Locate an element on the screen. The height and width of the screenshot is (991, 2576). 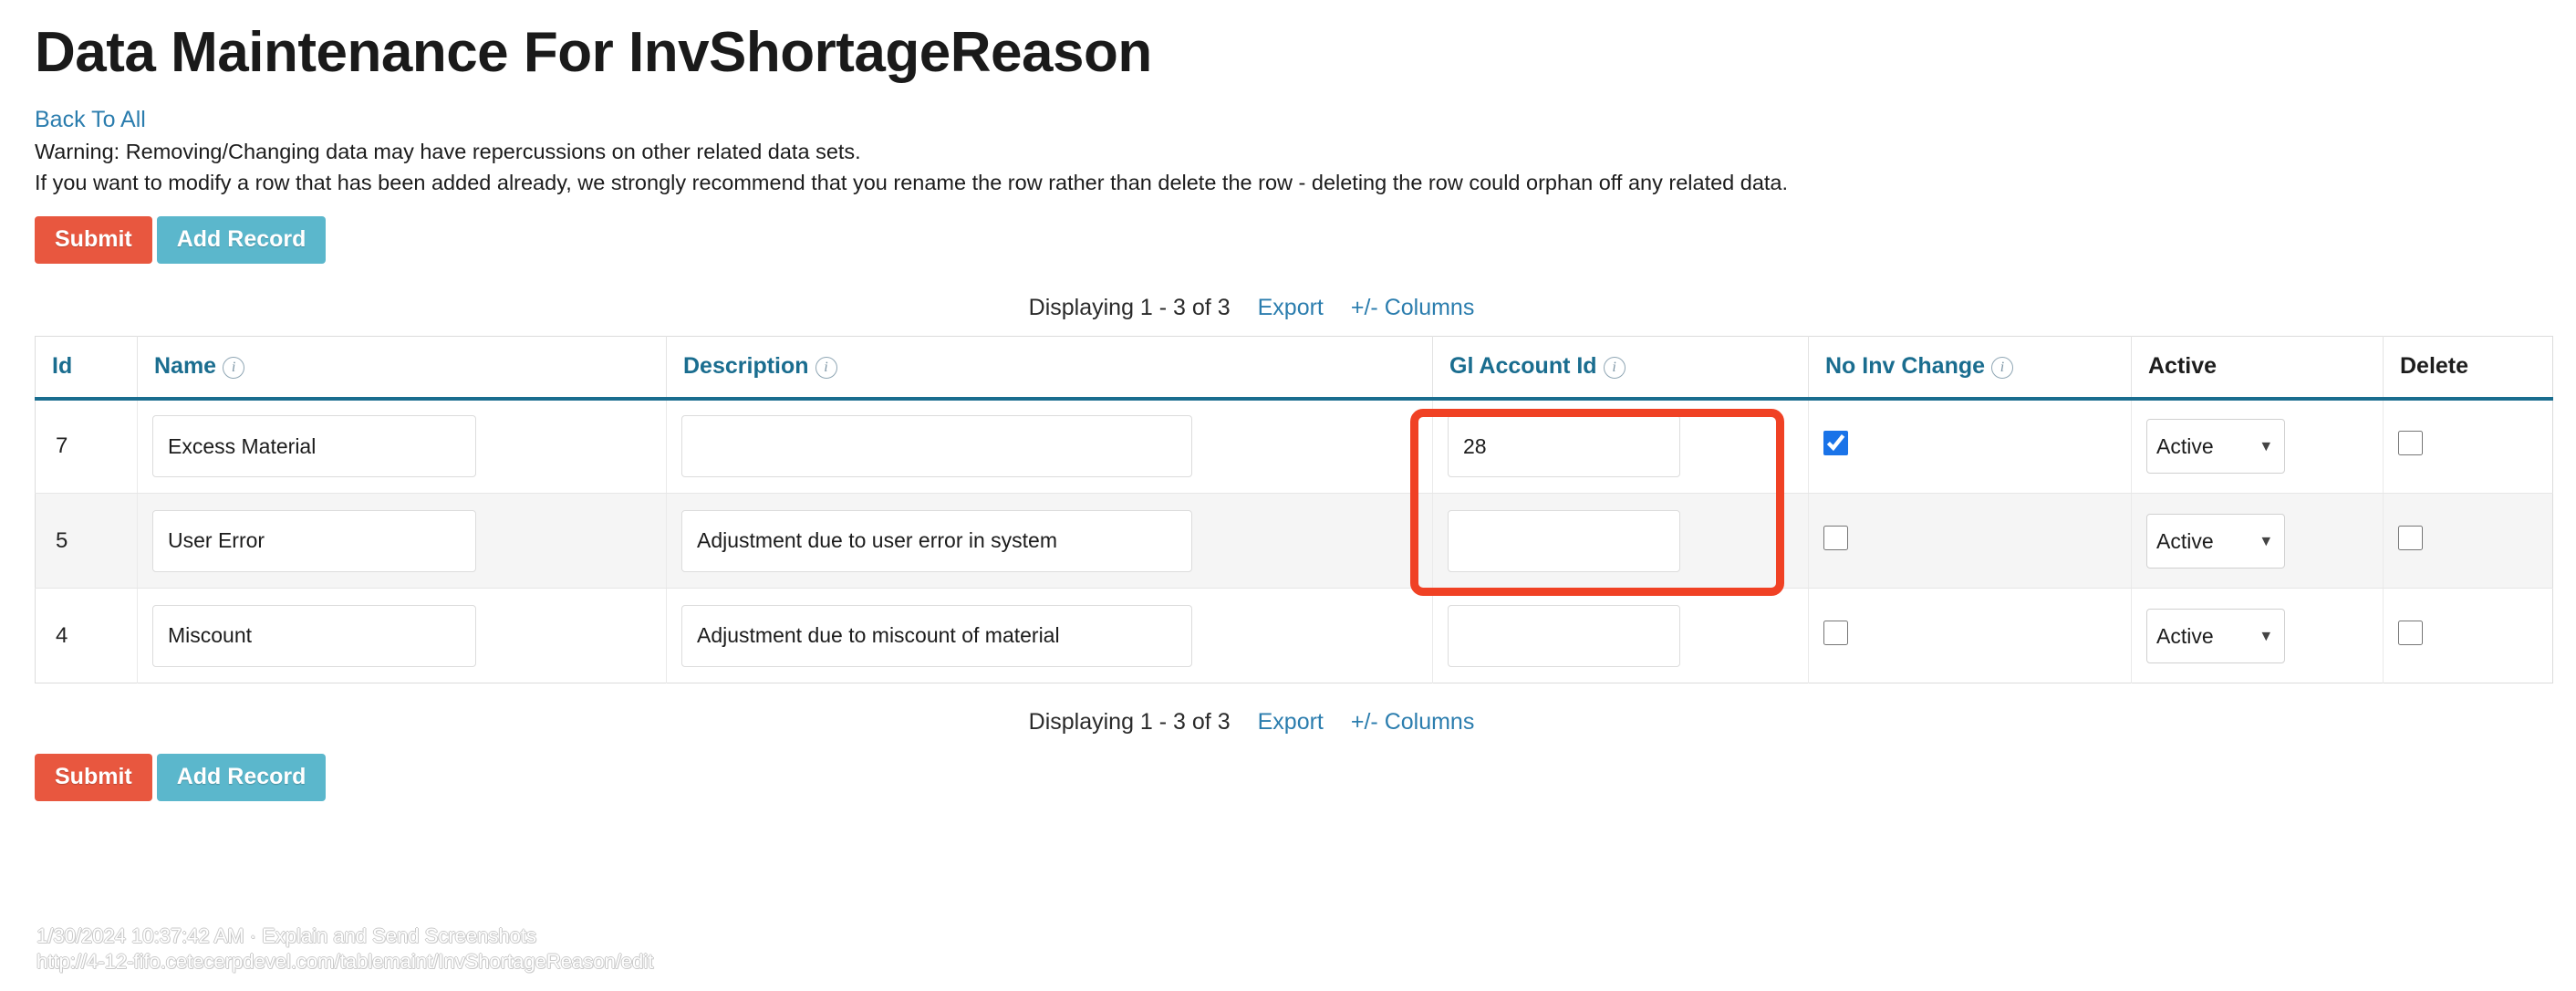
back-to-all-link: Back To All is located at coordinates (90, 120).